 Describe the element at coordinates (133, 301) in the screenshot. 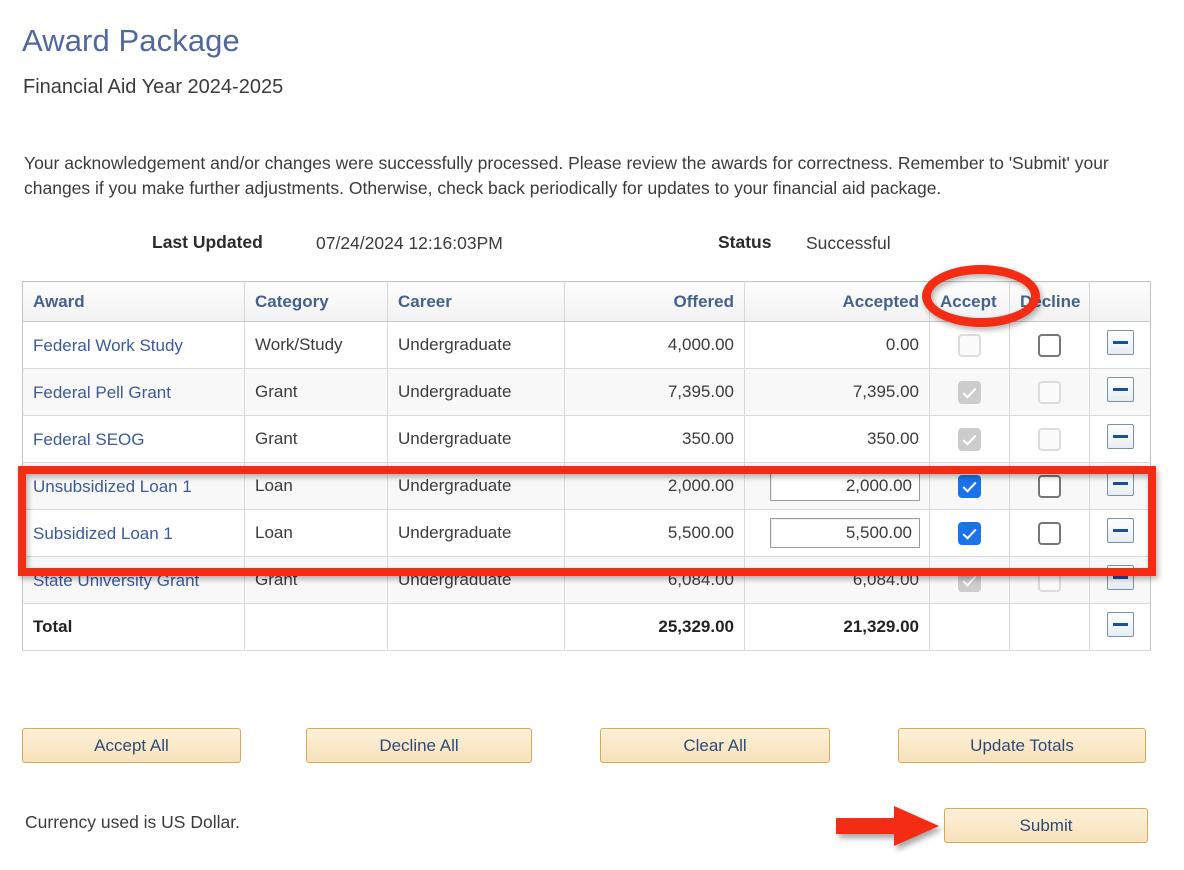

I see `column-header-award: Award` at that location.